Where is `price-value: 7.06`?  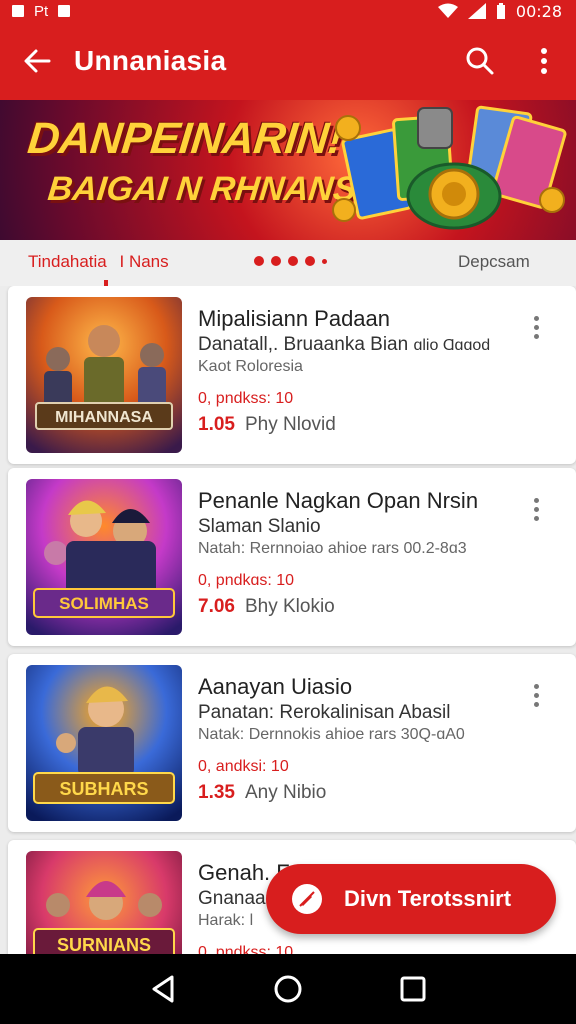 price-value: 7.06 is located at coordinates (216, 606).